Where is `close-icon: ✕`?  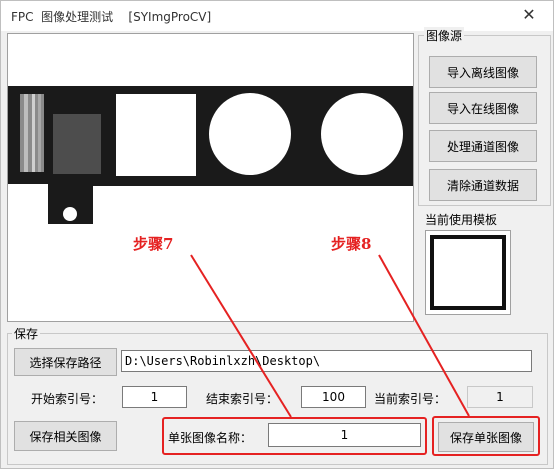 close-icon: ✕ is located at coordinates (529, 15).